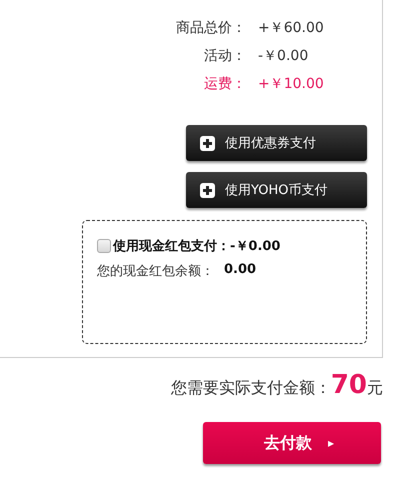  Describe the element at coordinates (196, 246) in the screenshot. I see `cash-bonus-label: 使用现金红包支付：-￥0.00` at that location.